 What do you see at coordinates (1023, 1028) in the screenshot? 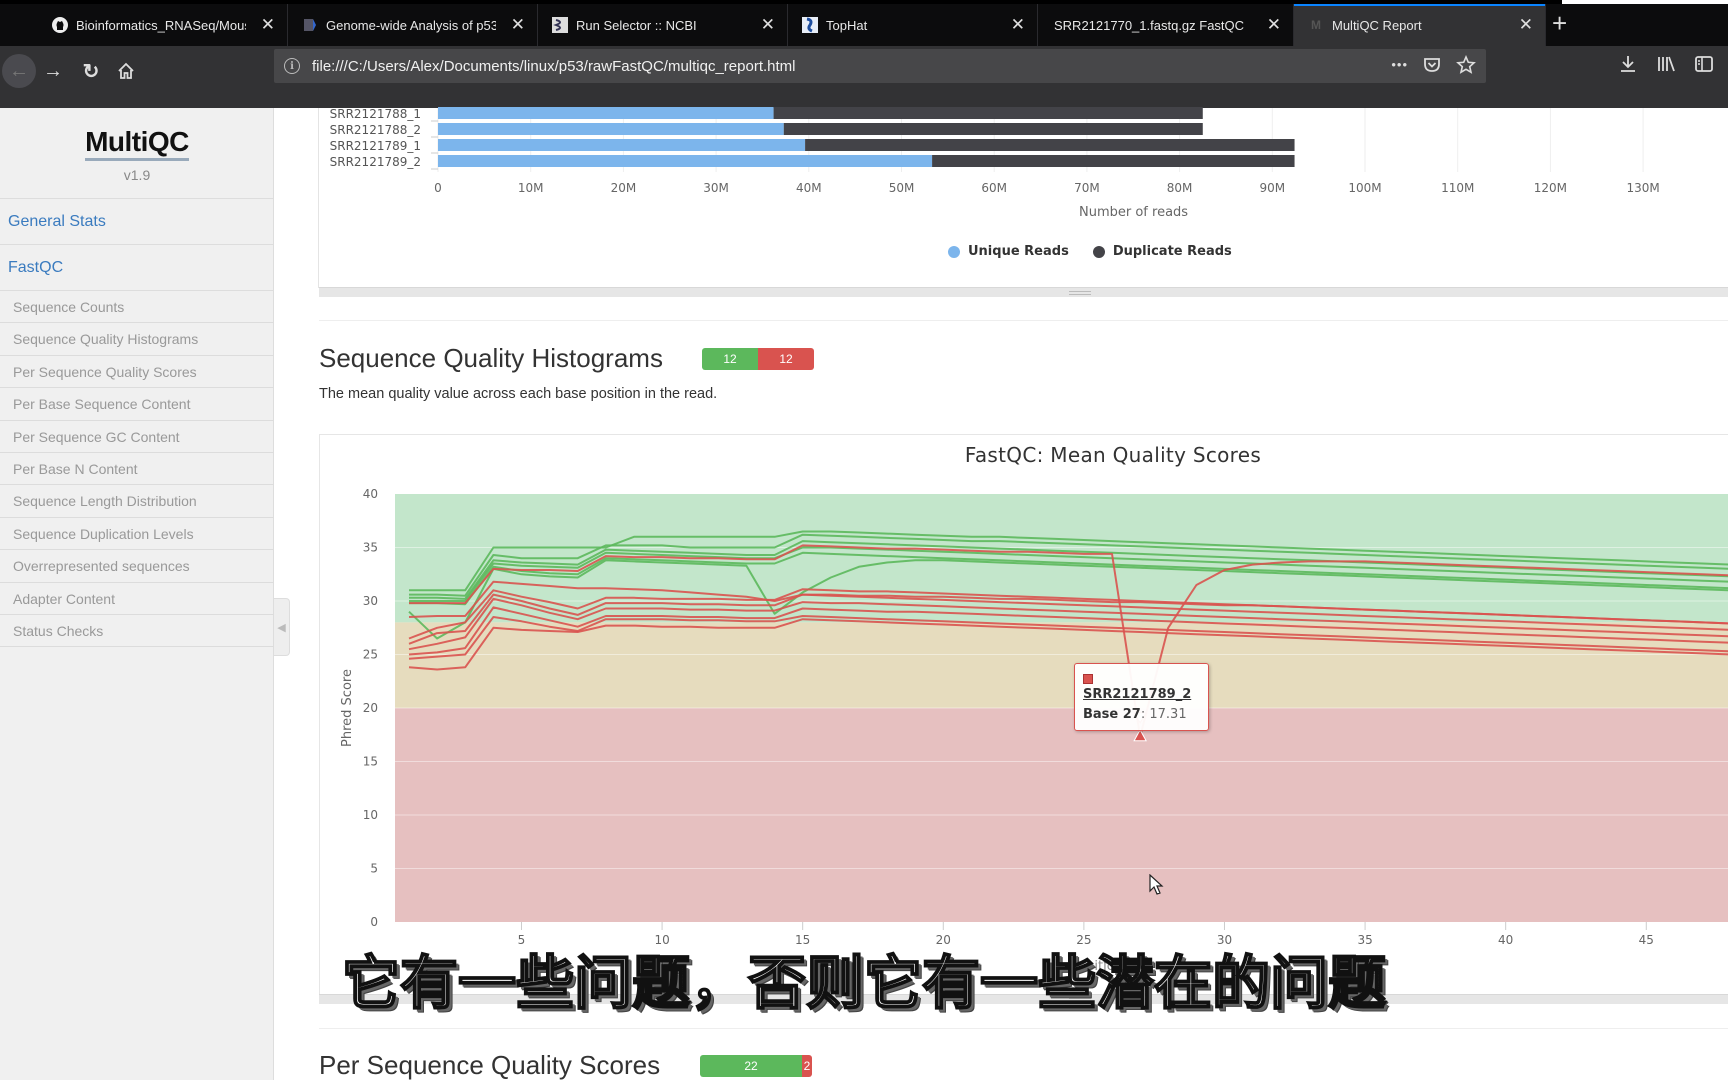
I see `section-divider` at bounding box center [1023, 1028].